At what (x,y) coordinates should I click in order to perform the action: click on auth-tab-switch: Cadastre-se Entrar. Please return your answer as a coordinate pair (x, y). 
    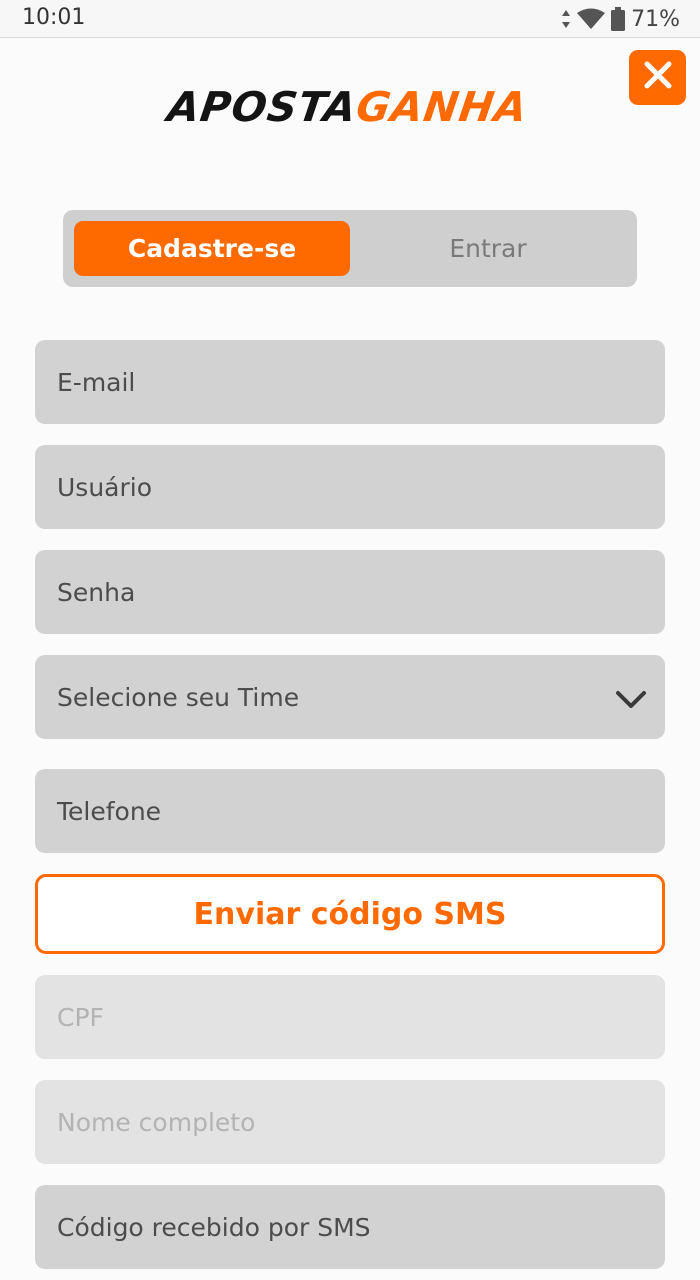
    Looking at the image, I should click on (350, 248).